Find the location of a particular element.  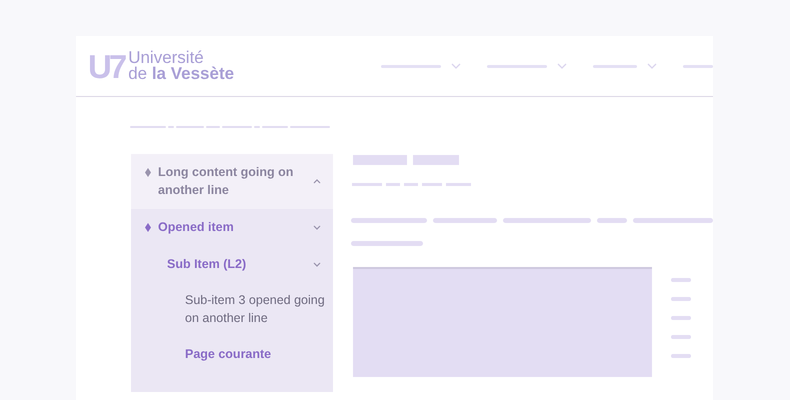

sidebar-item: Opened item is located at coordinates (232, 227).